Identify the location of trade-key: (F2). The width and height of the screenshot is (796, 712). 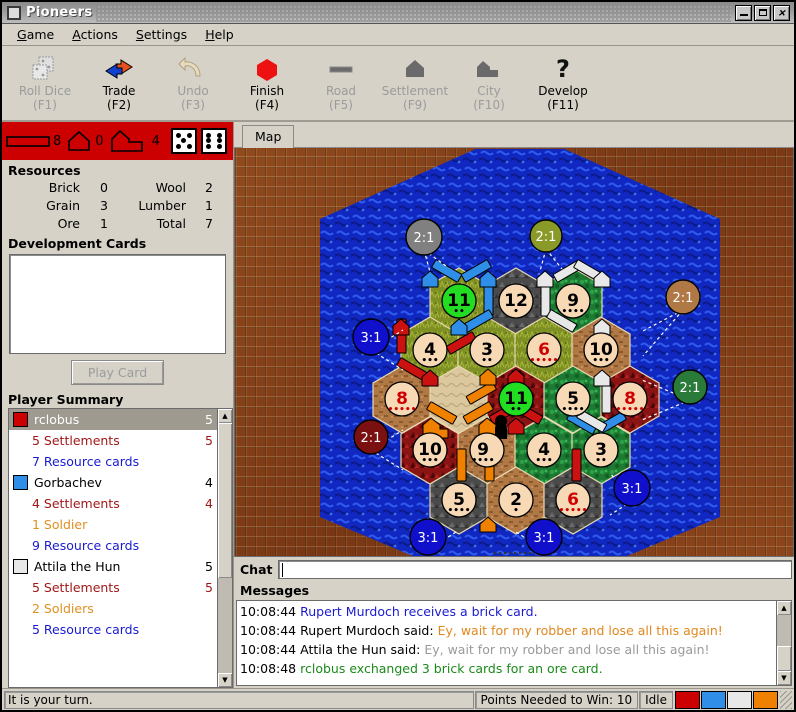
(119, 105).